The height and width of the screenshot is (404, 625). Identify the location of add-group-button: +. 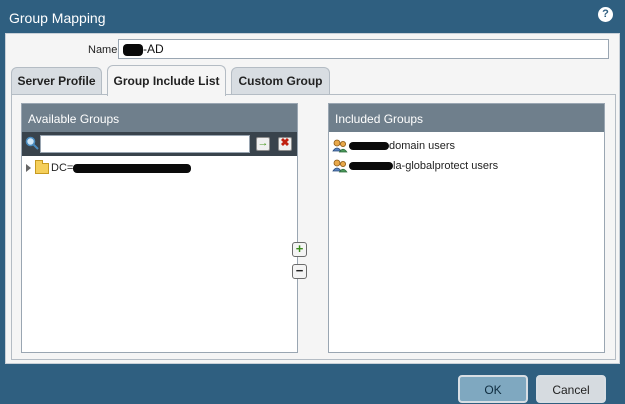
(299, 249).